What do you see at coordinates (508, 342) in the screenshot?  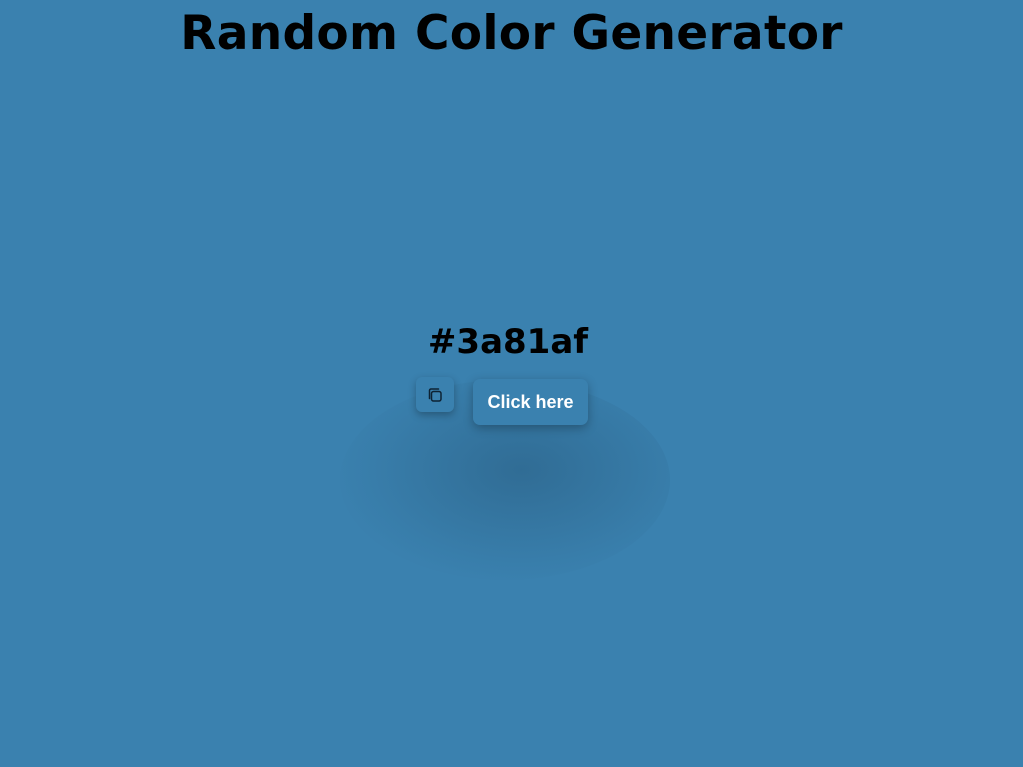 I see `color-hex-code: #3a81af` at bounding box center [508, 342].